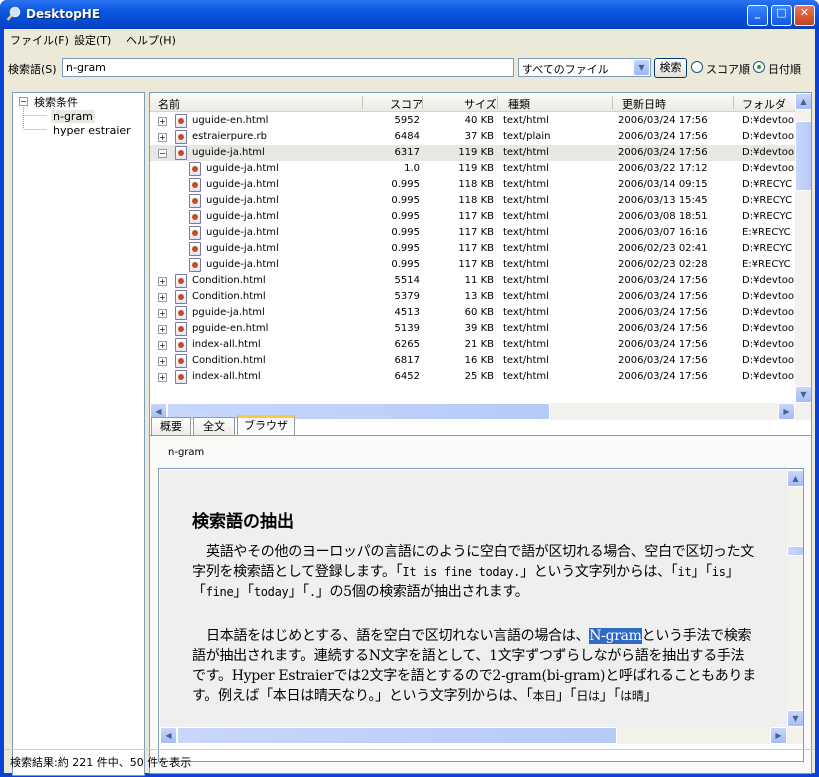 The width and height of the screenshot is (819, 777). Describe the element at coordinates (615, 636) in the screenshot. I see `highlighted-term: N-gram` at that location.